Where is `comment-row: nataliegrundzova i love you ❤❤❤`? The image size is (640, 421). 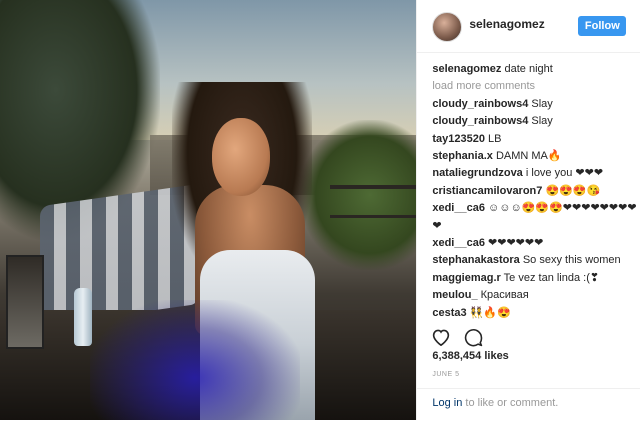
comment-row: nataliegrundzova i love you ❤❤❤ is located at coordinates (535, 173).